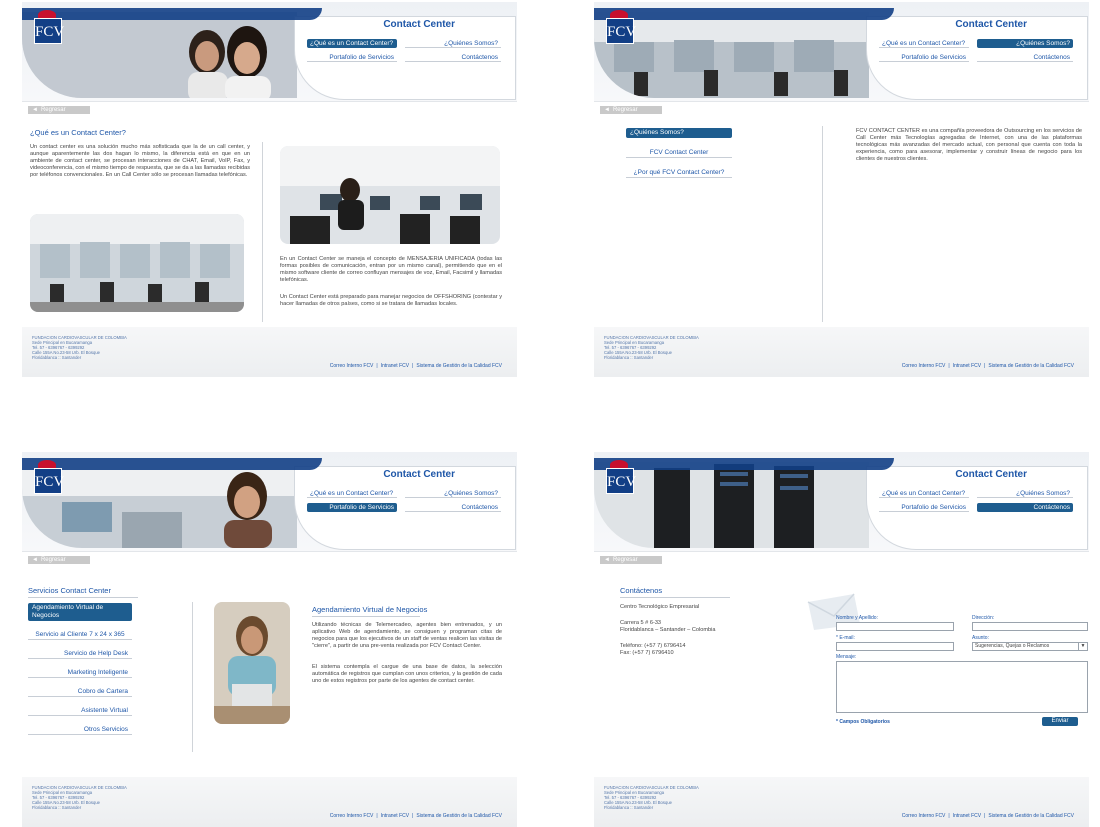 The width and height of the screenshot is (1100, 827). Describe the element at coordinates (80, 612) in the screenshot. I see `side-agendamiento: Agendamiento Virtual de Negocios` at that location.